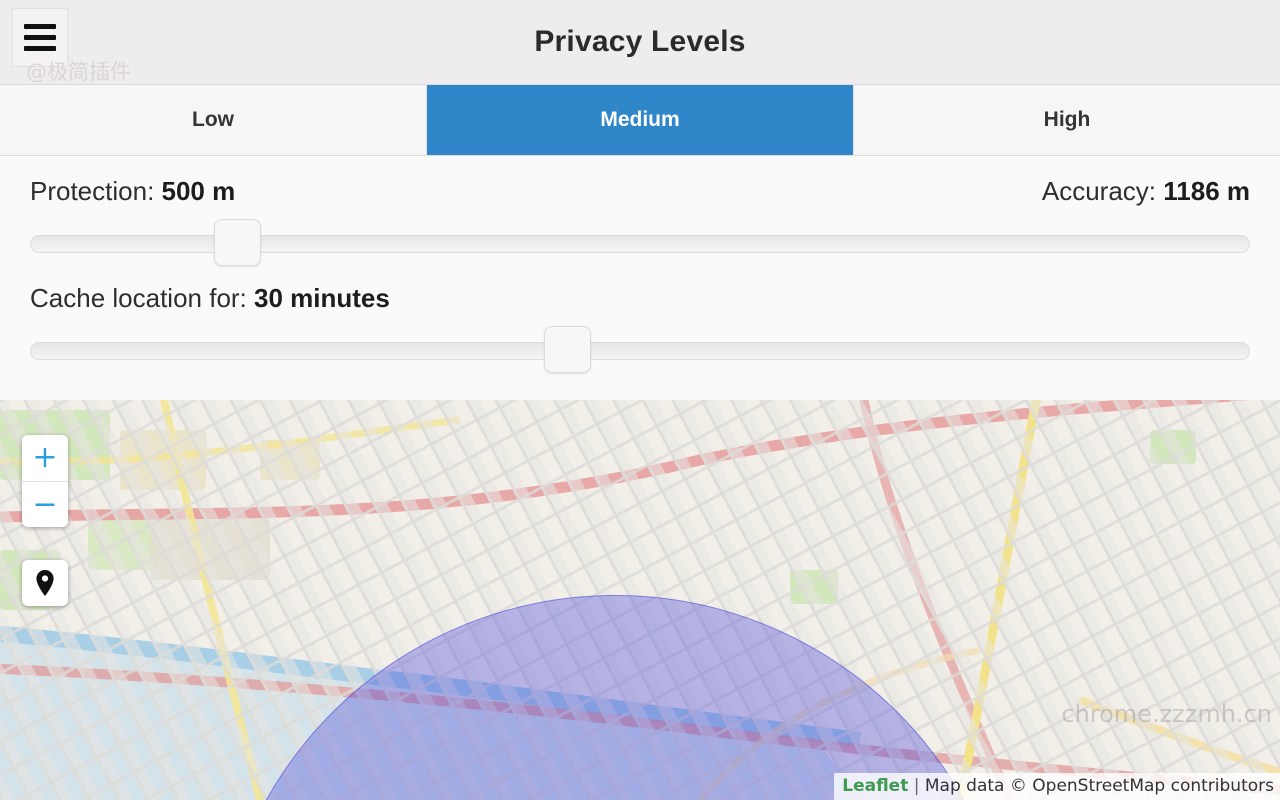 The width and height of the screenshot is (1280, 800). I want to click on cache-slider-track, so click(640, 351).